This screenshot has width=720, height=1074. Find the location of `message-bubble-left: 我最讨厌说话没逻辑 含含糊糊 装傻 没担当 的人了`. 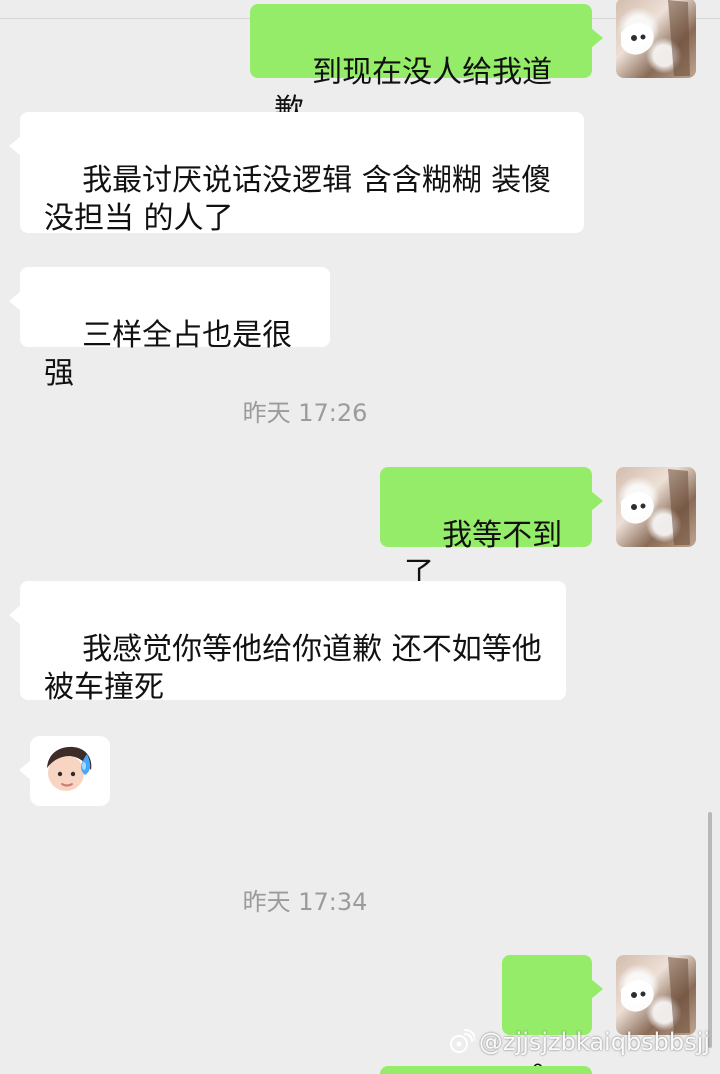

message-bubble-left: 我最讨厌说话没逻辑 含含糊糊 装傻 没担当 的人了 is located at coordinates (296, 174).